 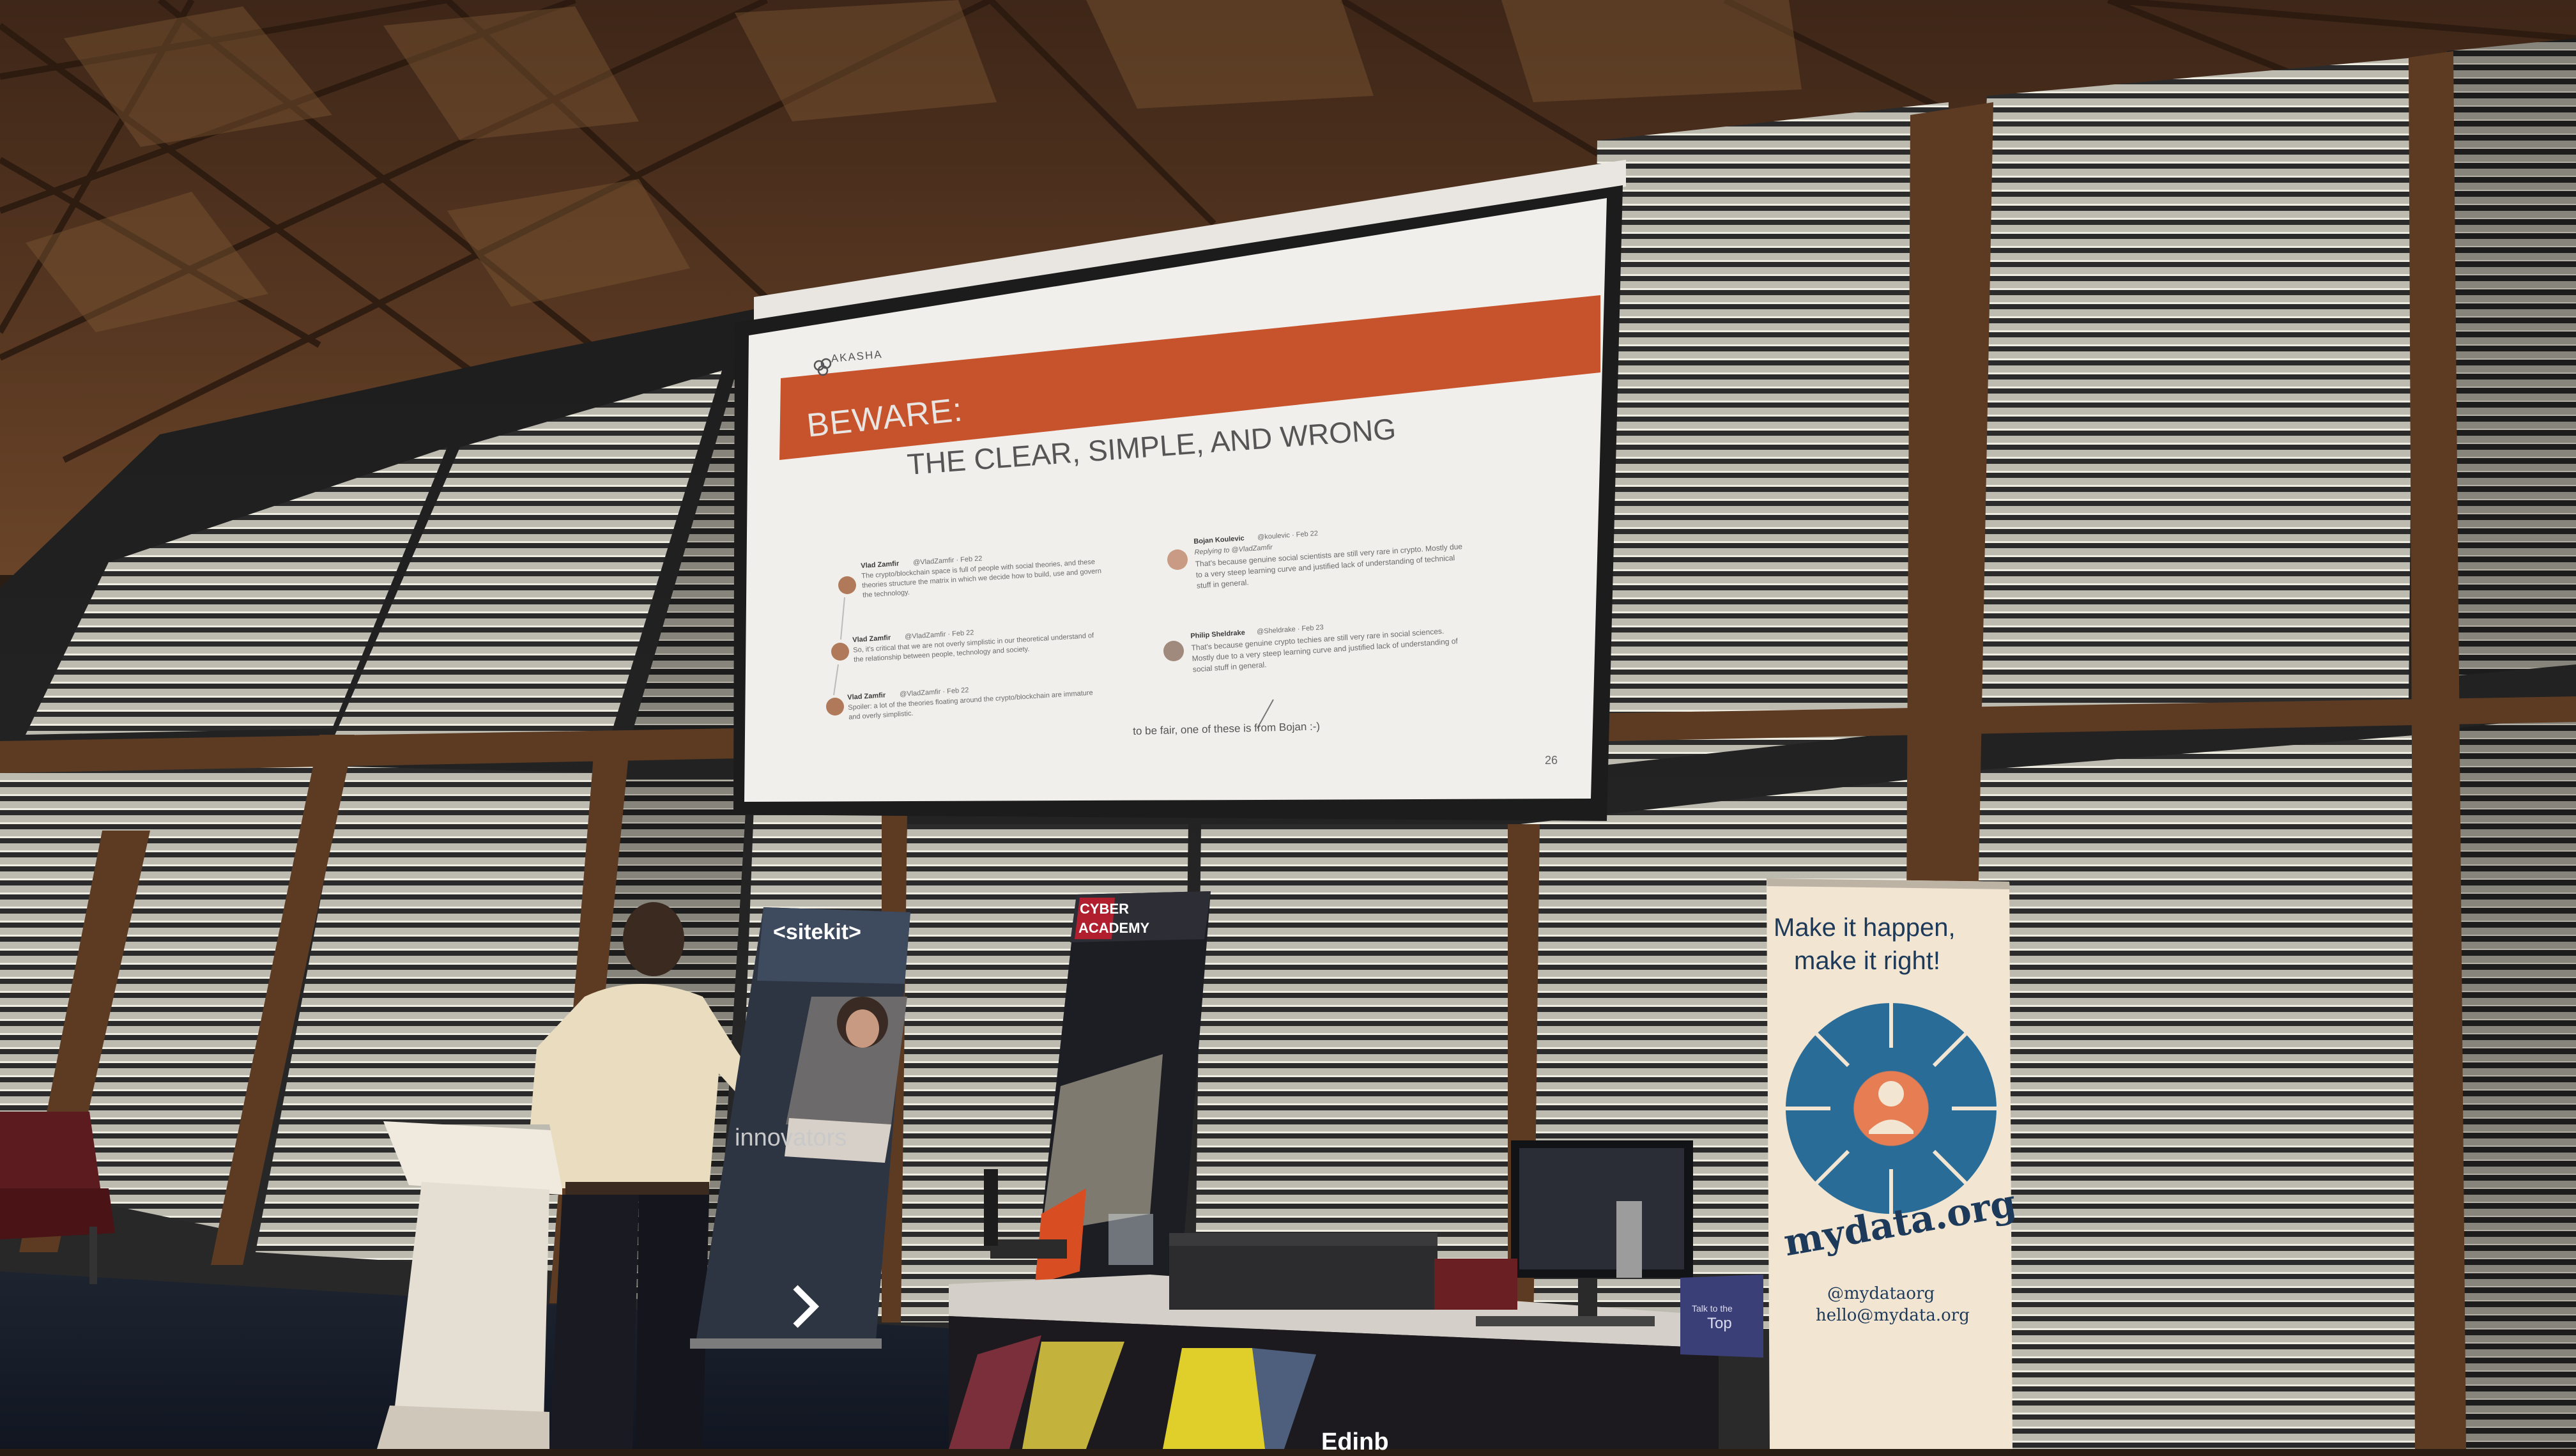 What do you see at coordinates (1551, 760) in the screenshot?
I see `slide-page-number: 26` at bounding box center [1551, 760].